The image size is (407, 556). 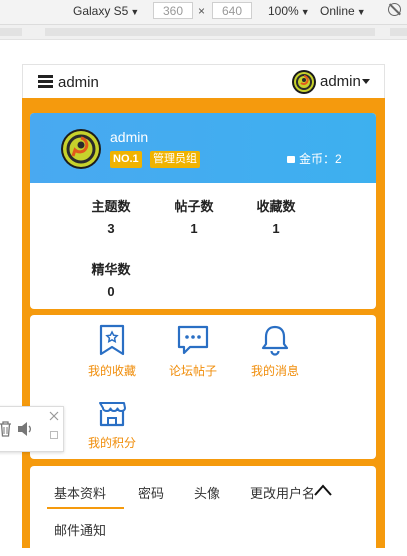 I want to click on viewport-height-input: 640, so click(x=232, y=10).